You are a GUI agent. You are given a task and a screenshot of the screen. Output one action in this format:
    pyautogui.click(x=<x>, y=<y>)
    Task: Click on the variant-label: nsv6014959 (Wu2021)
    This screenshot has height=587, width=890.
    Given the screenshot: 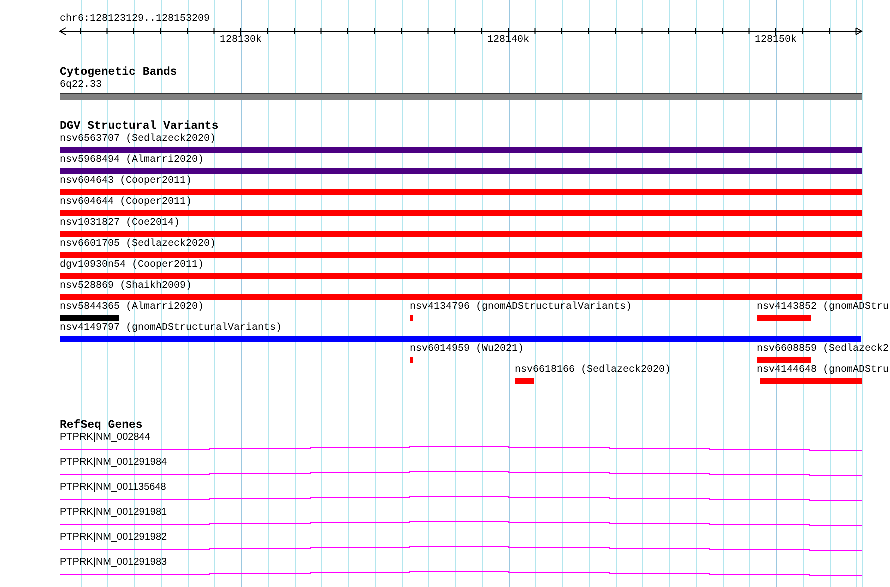 What is the action you would take?
    pyautogui.click(x=467, y=350)
    